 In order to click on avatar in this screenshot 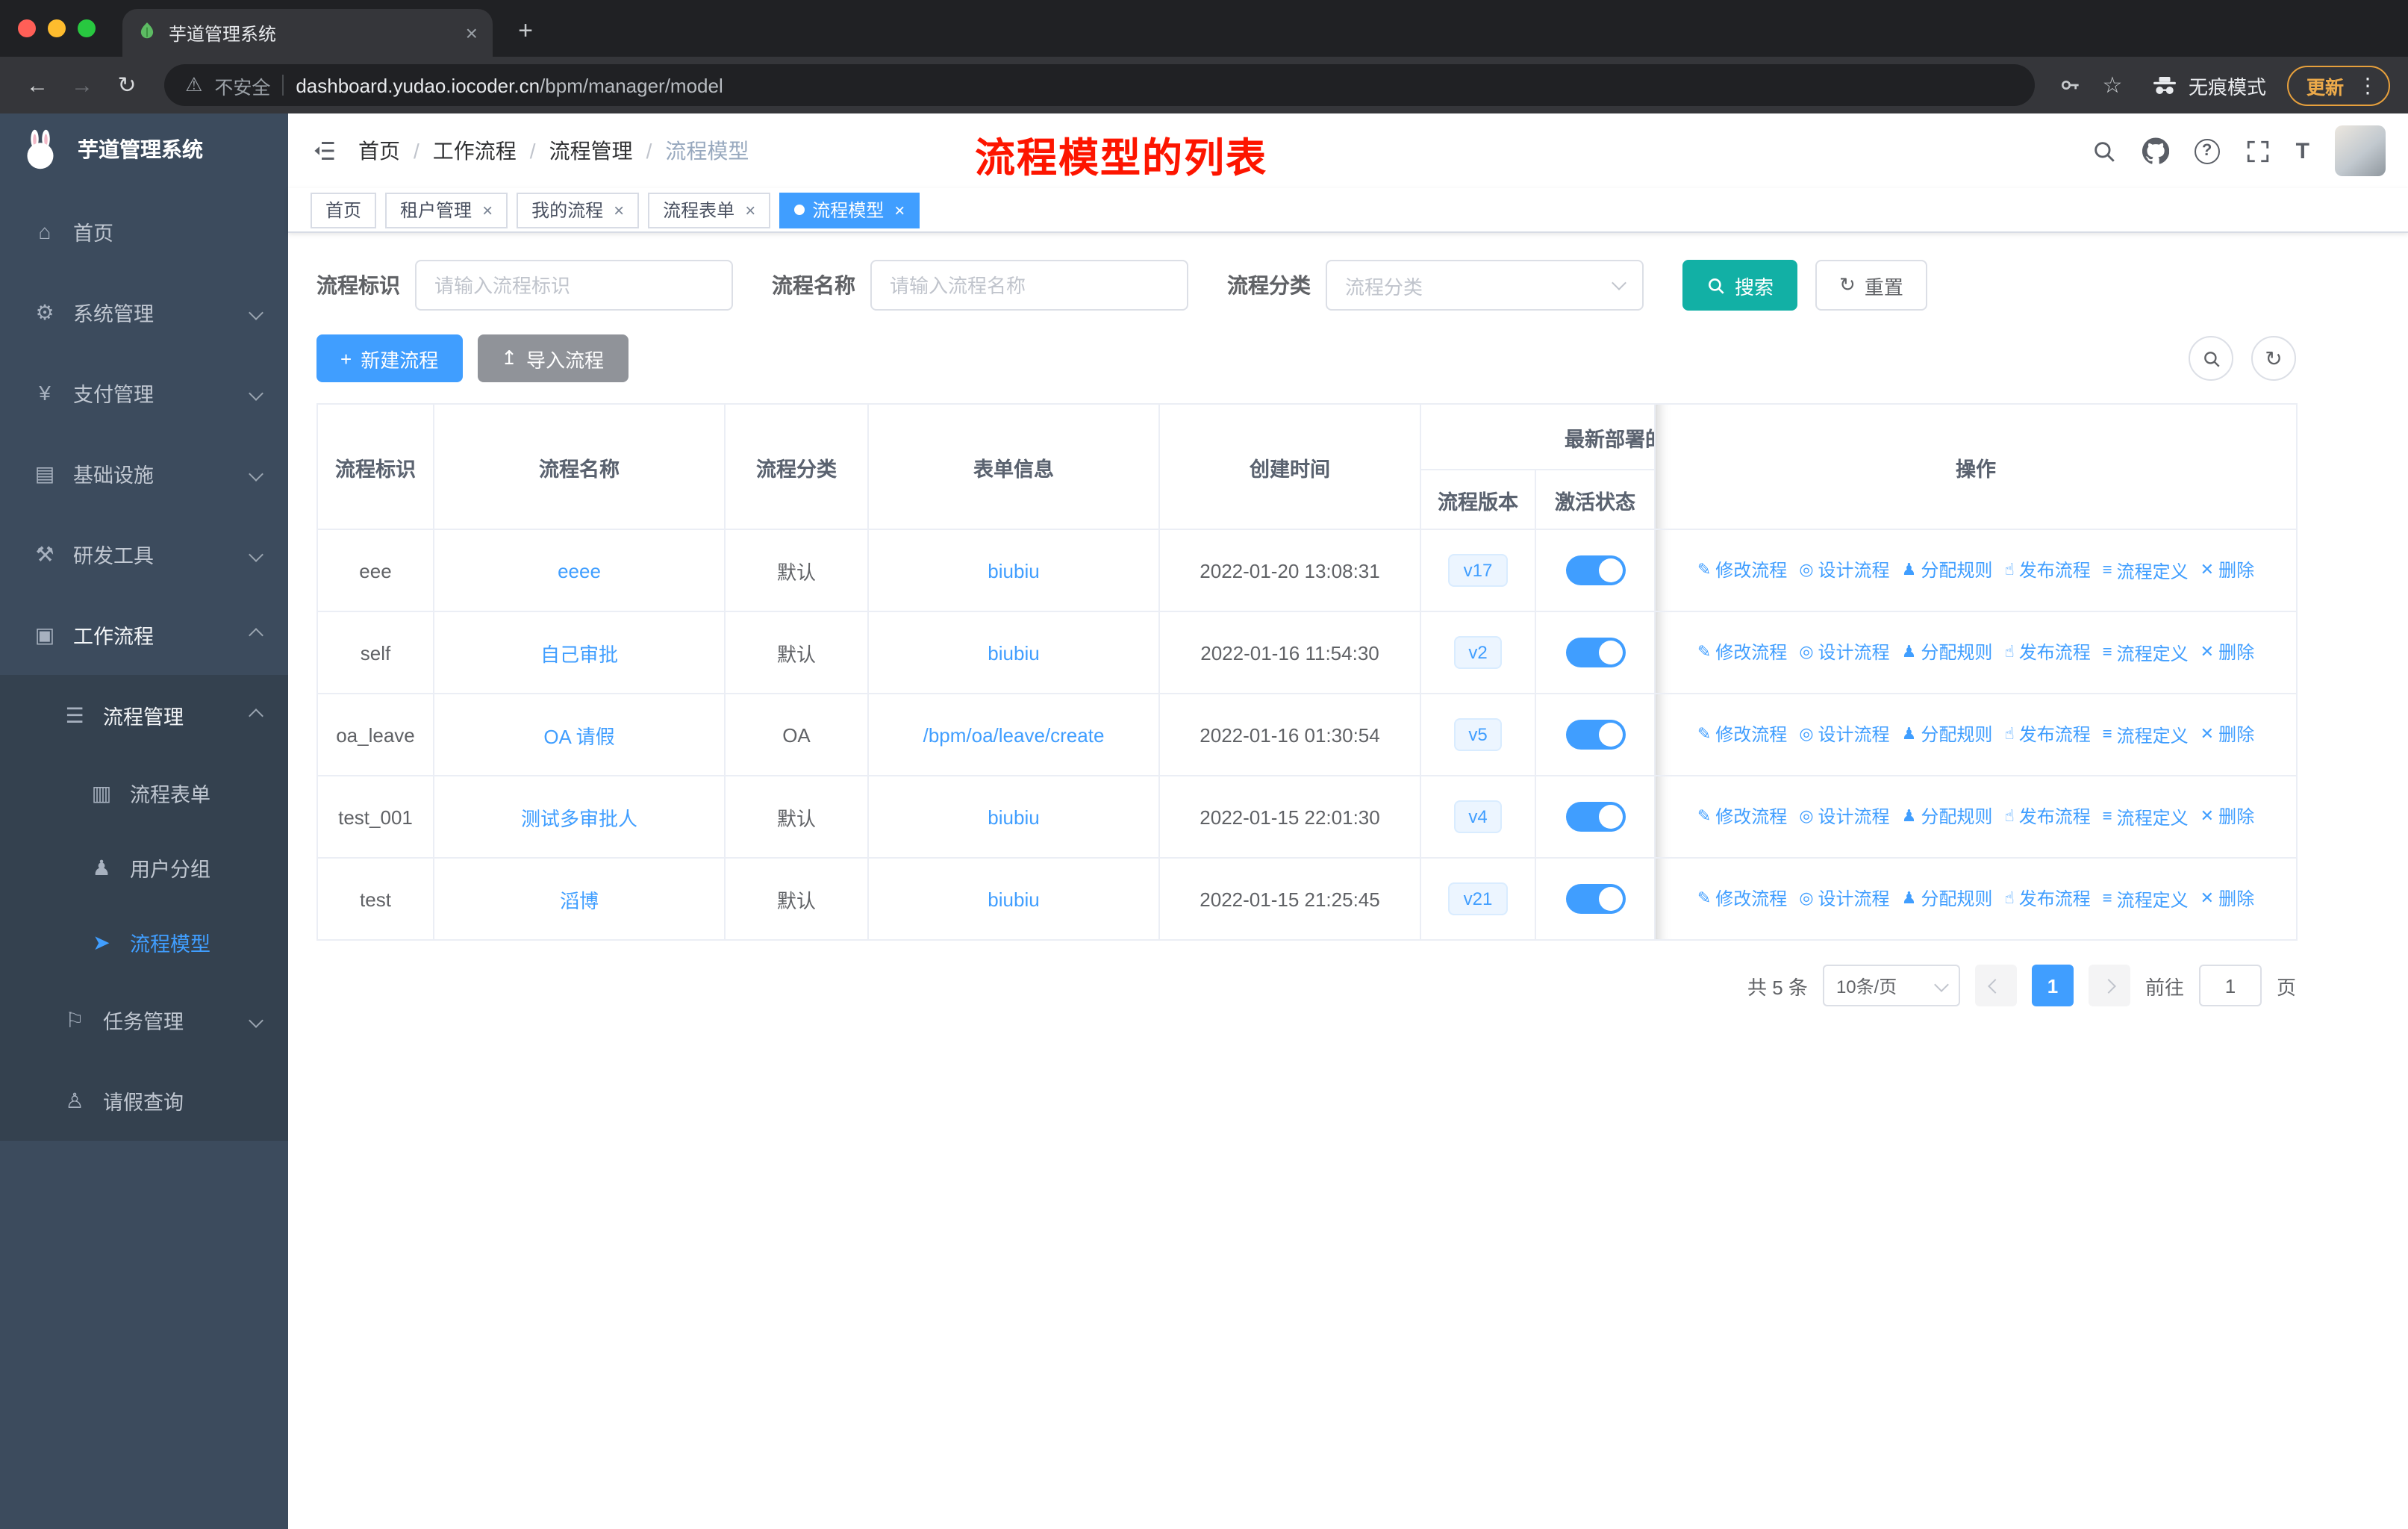, I will do `click(2360, 150)`.